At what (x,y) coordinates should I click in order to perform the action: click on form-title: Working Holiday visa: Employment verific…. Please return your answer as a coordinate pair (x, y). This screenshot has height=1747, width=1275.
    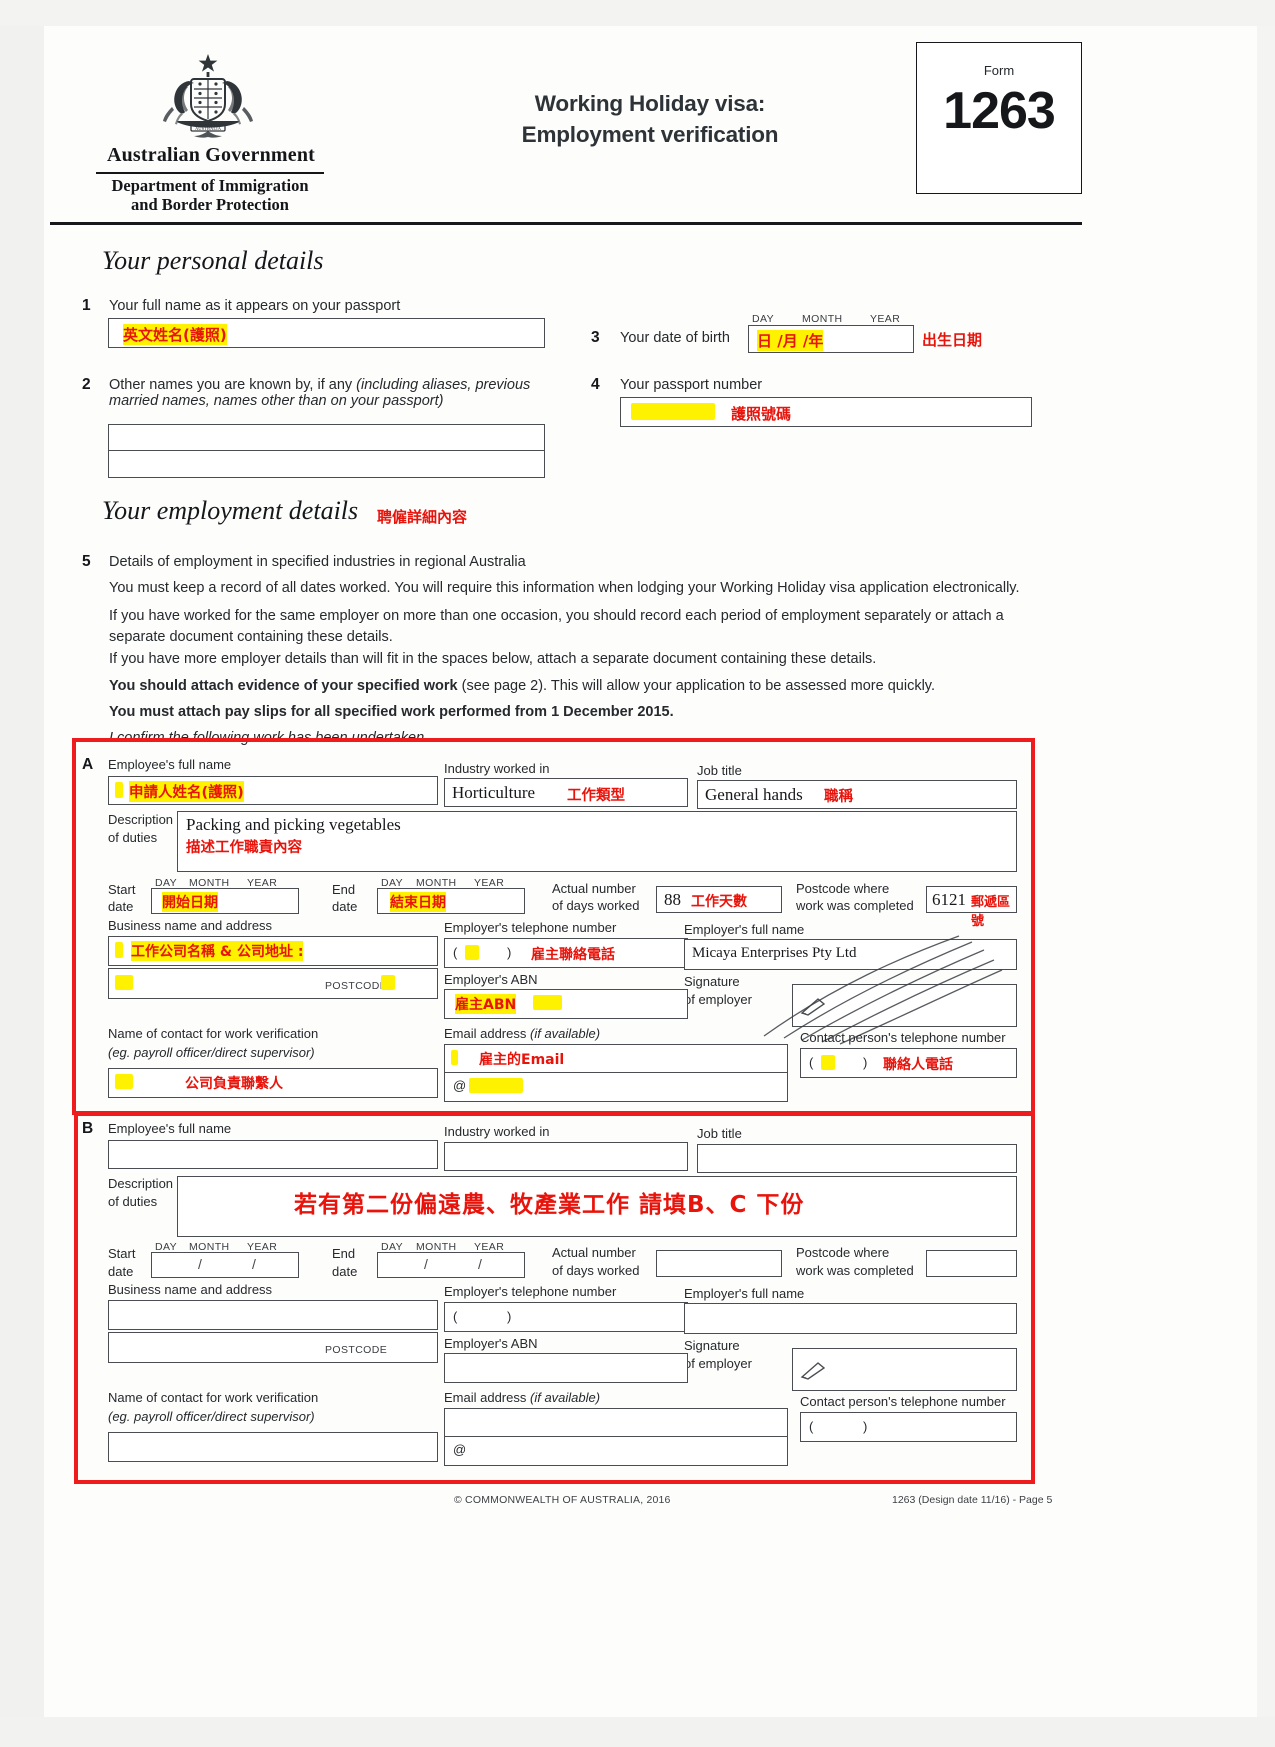
    Looking at the image, I should click on (650, 119).